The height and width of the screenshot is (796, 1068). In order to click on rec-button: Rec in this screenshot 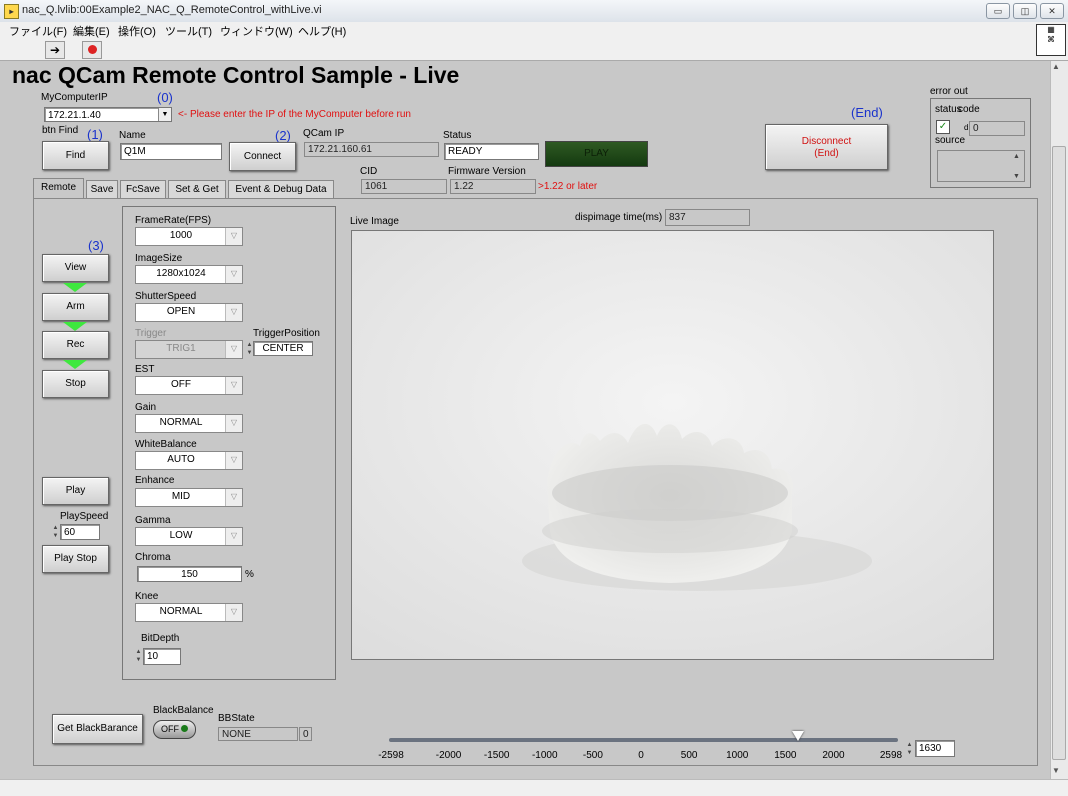, I will do `click(75, 345)`.